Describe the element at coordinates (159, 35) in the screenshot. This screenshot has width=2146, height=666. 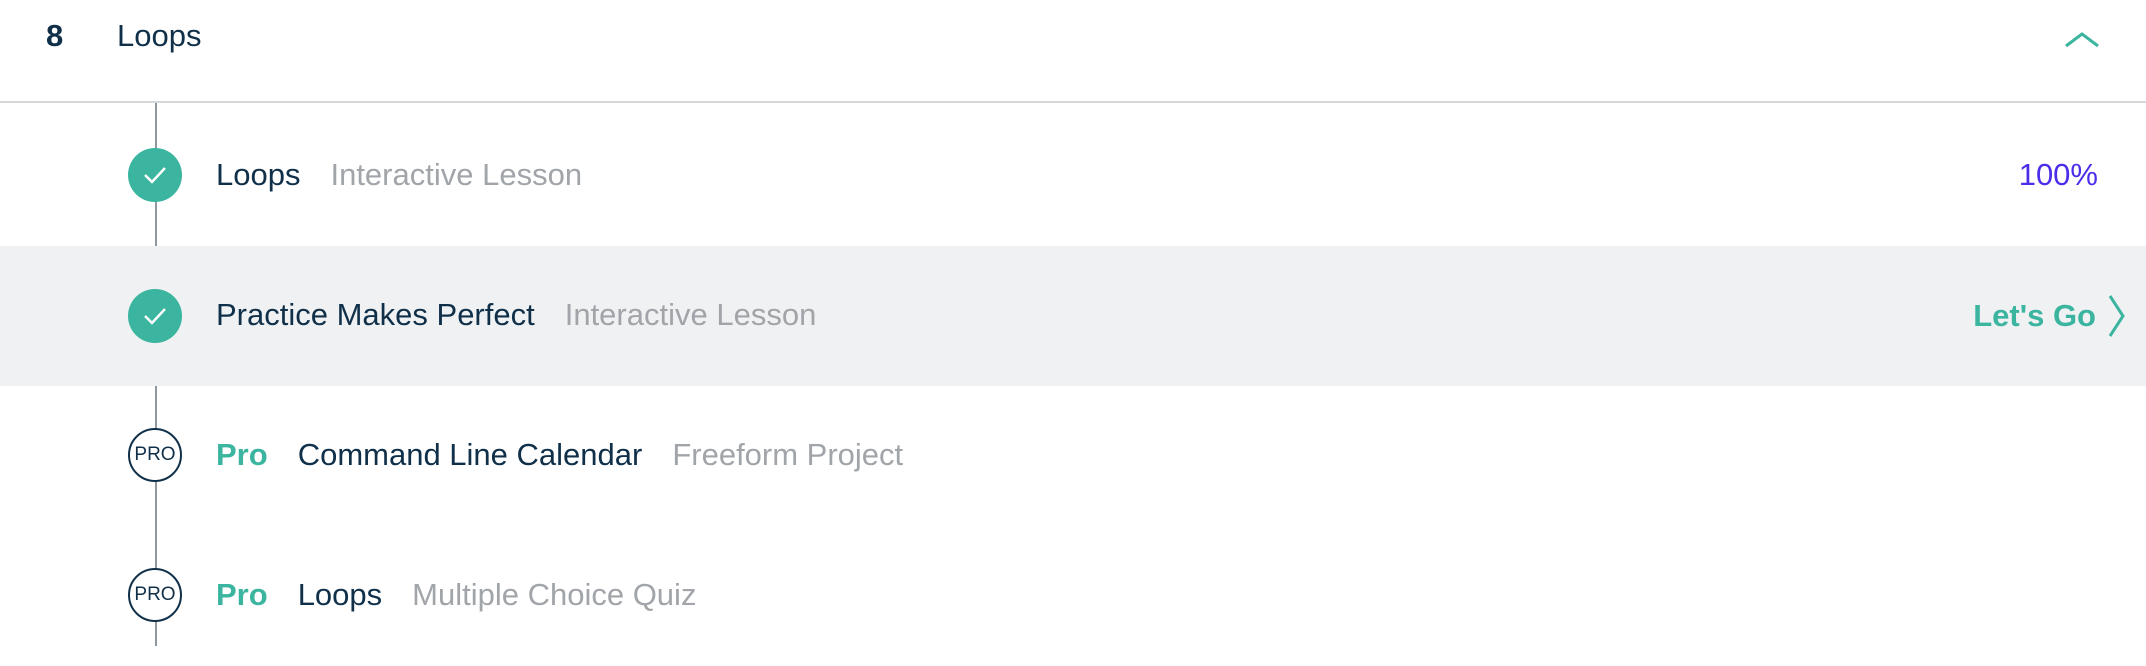
I see `section-title: Loops` at that location.